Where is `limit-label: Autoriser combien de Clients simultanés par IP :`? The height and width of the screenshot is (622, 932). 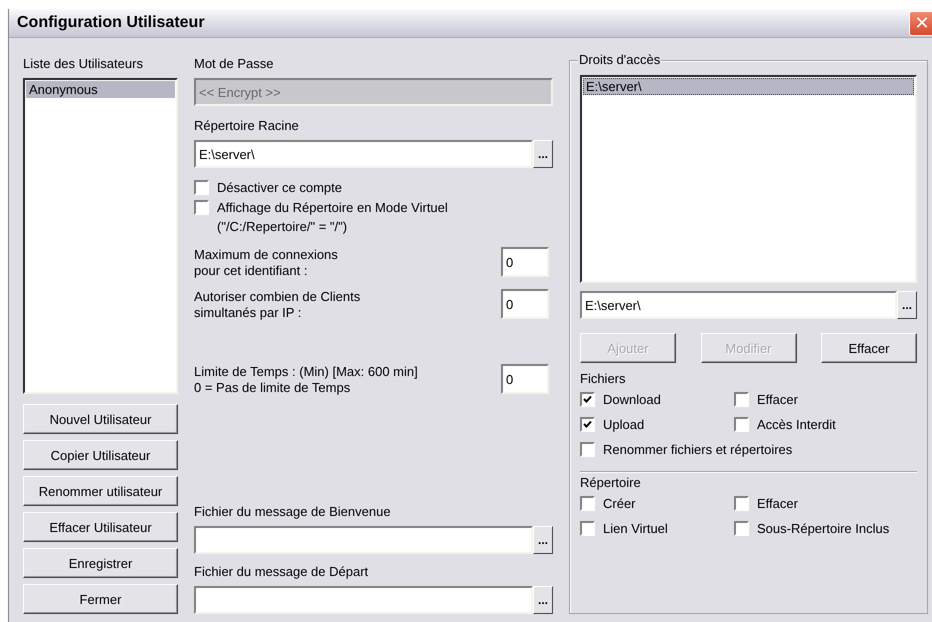
limit-label: Autoriser combien de Clients simultanés par IP : is located at coordinates (277, 305).